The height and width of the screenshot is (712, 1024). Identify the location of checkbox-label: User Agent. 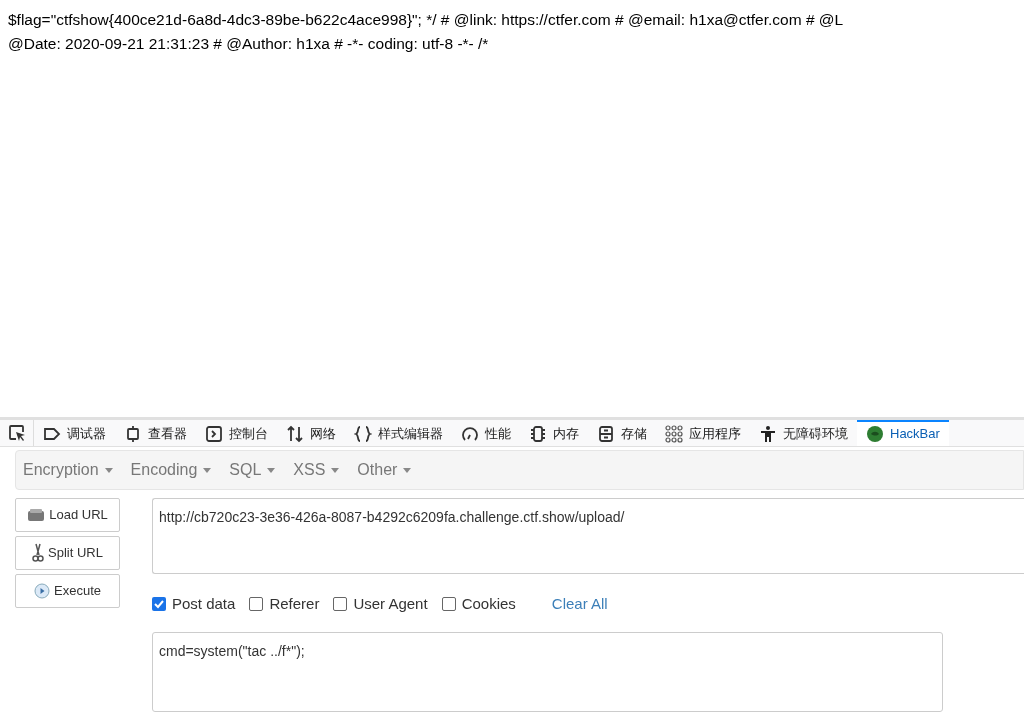
(390, 603).